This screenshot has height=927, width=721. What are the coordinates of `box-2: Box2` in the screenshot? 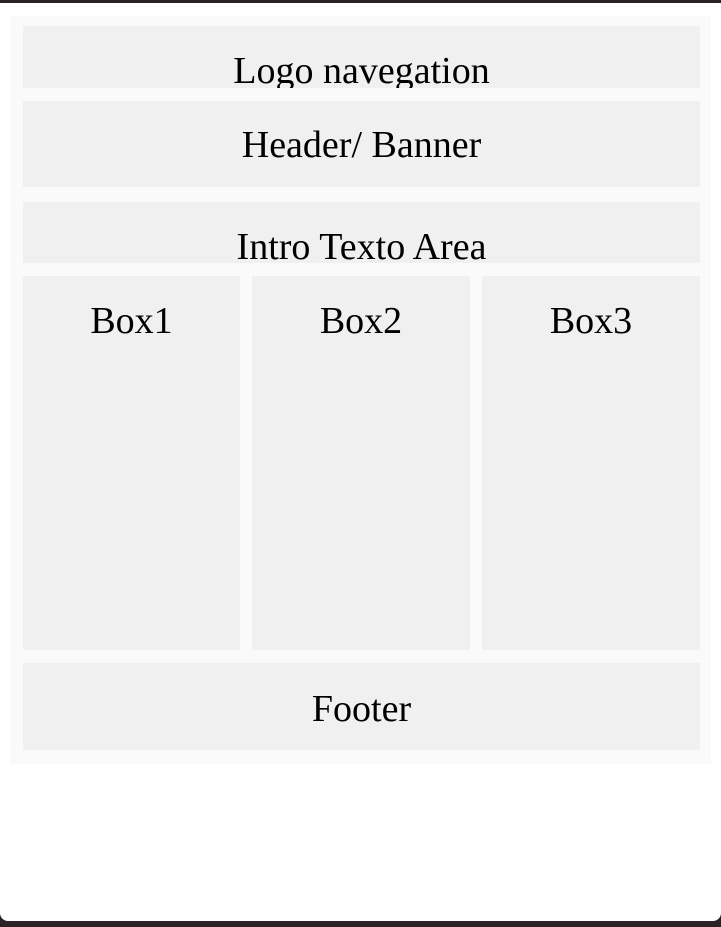 It's located at (361, 463).